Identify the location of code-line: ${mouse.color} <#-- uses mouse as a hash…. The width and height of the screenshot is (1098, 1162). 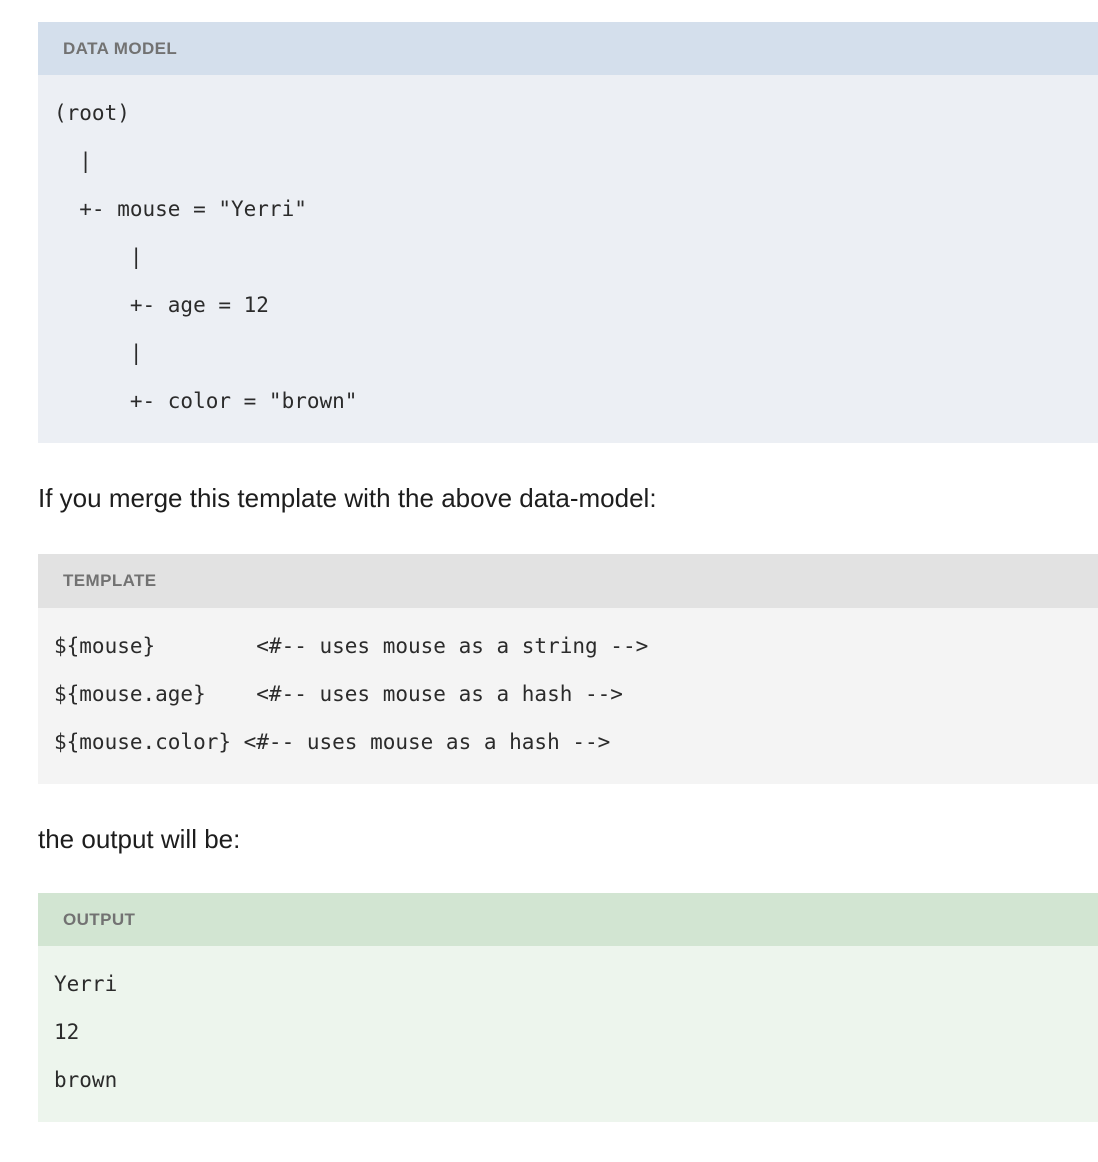
(332, 741).